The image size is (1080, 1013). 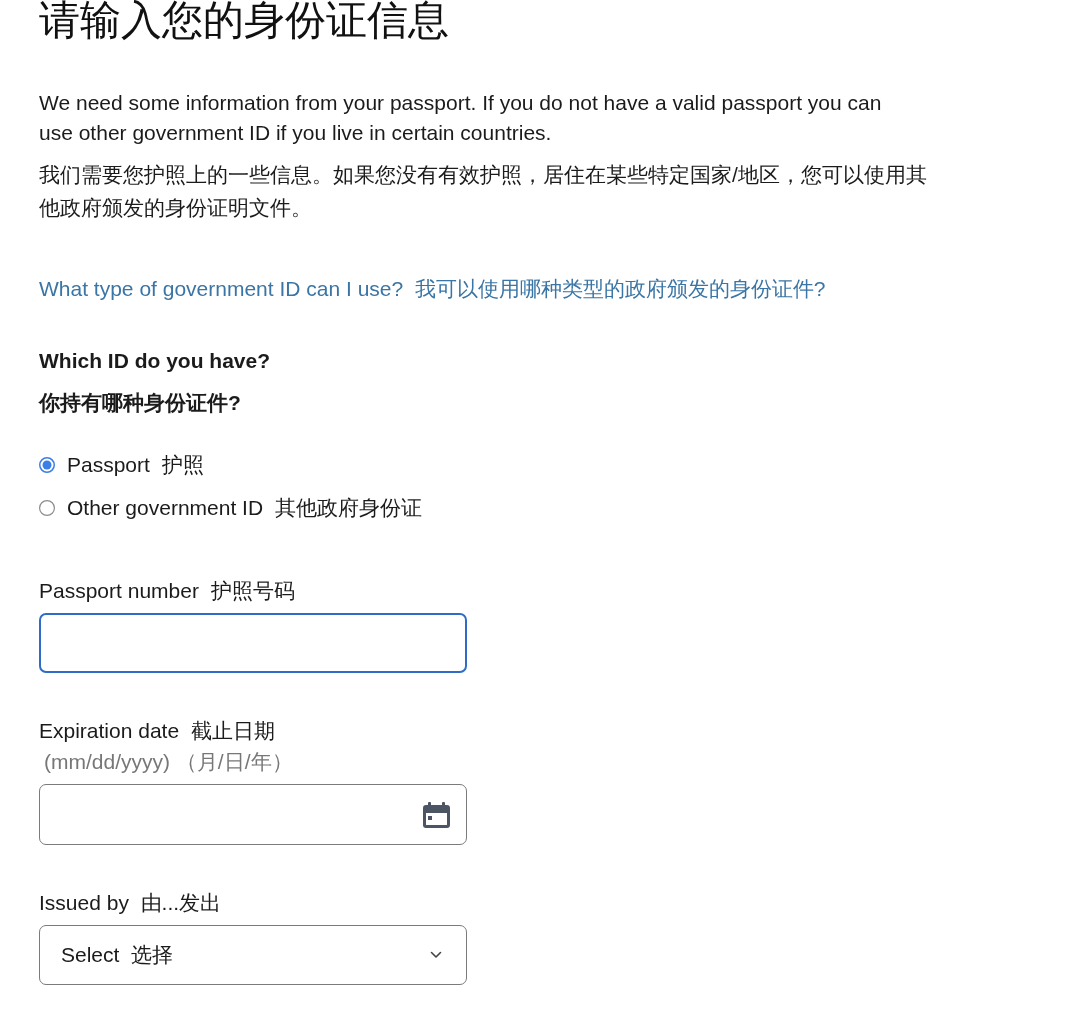 I want to click on date-field, so click(x=253, y=814).